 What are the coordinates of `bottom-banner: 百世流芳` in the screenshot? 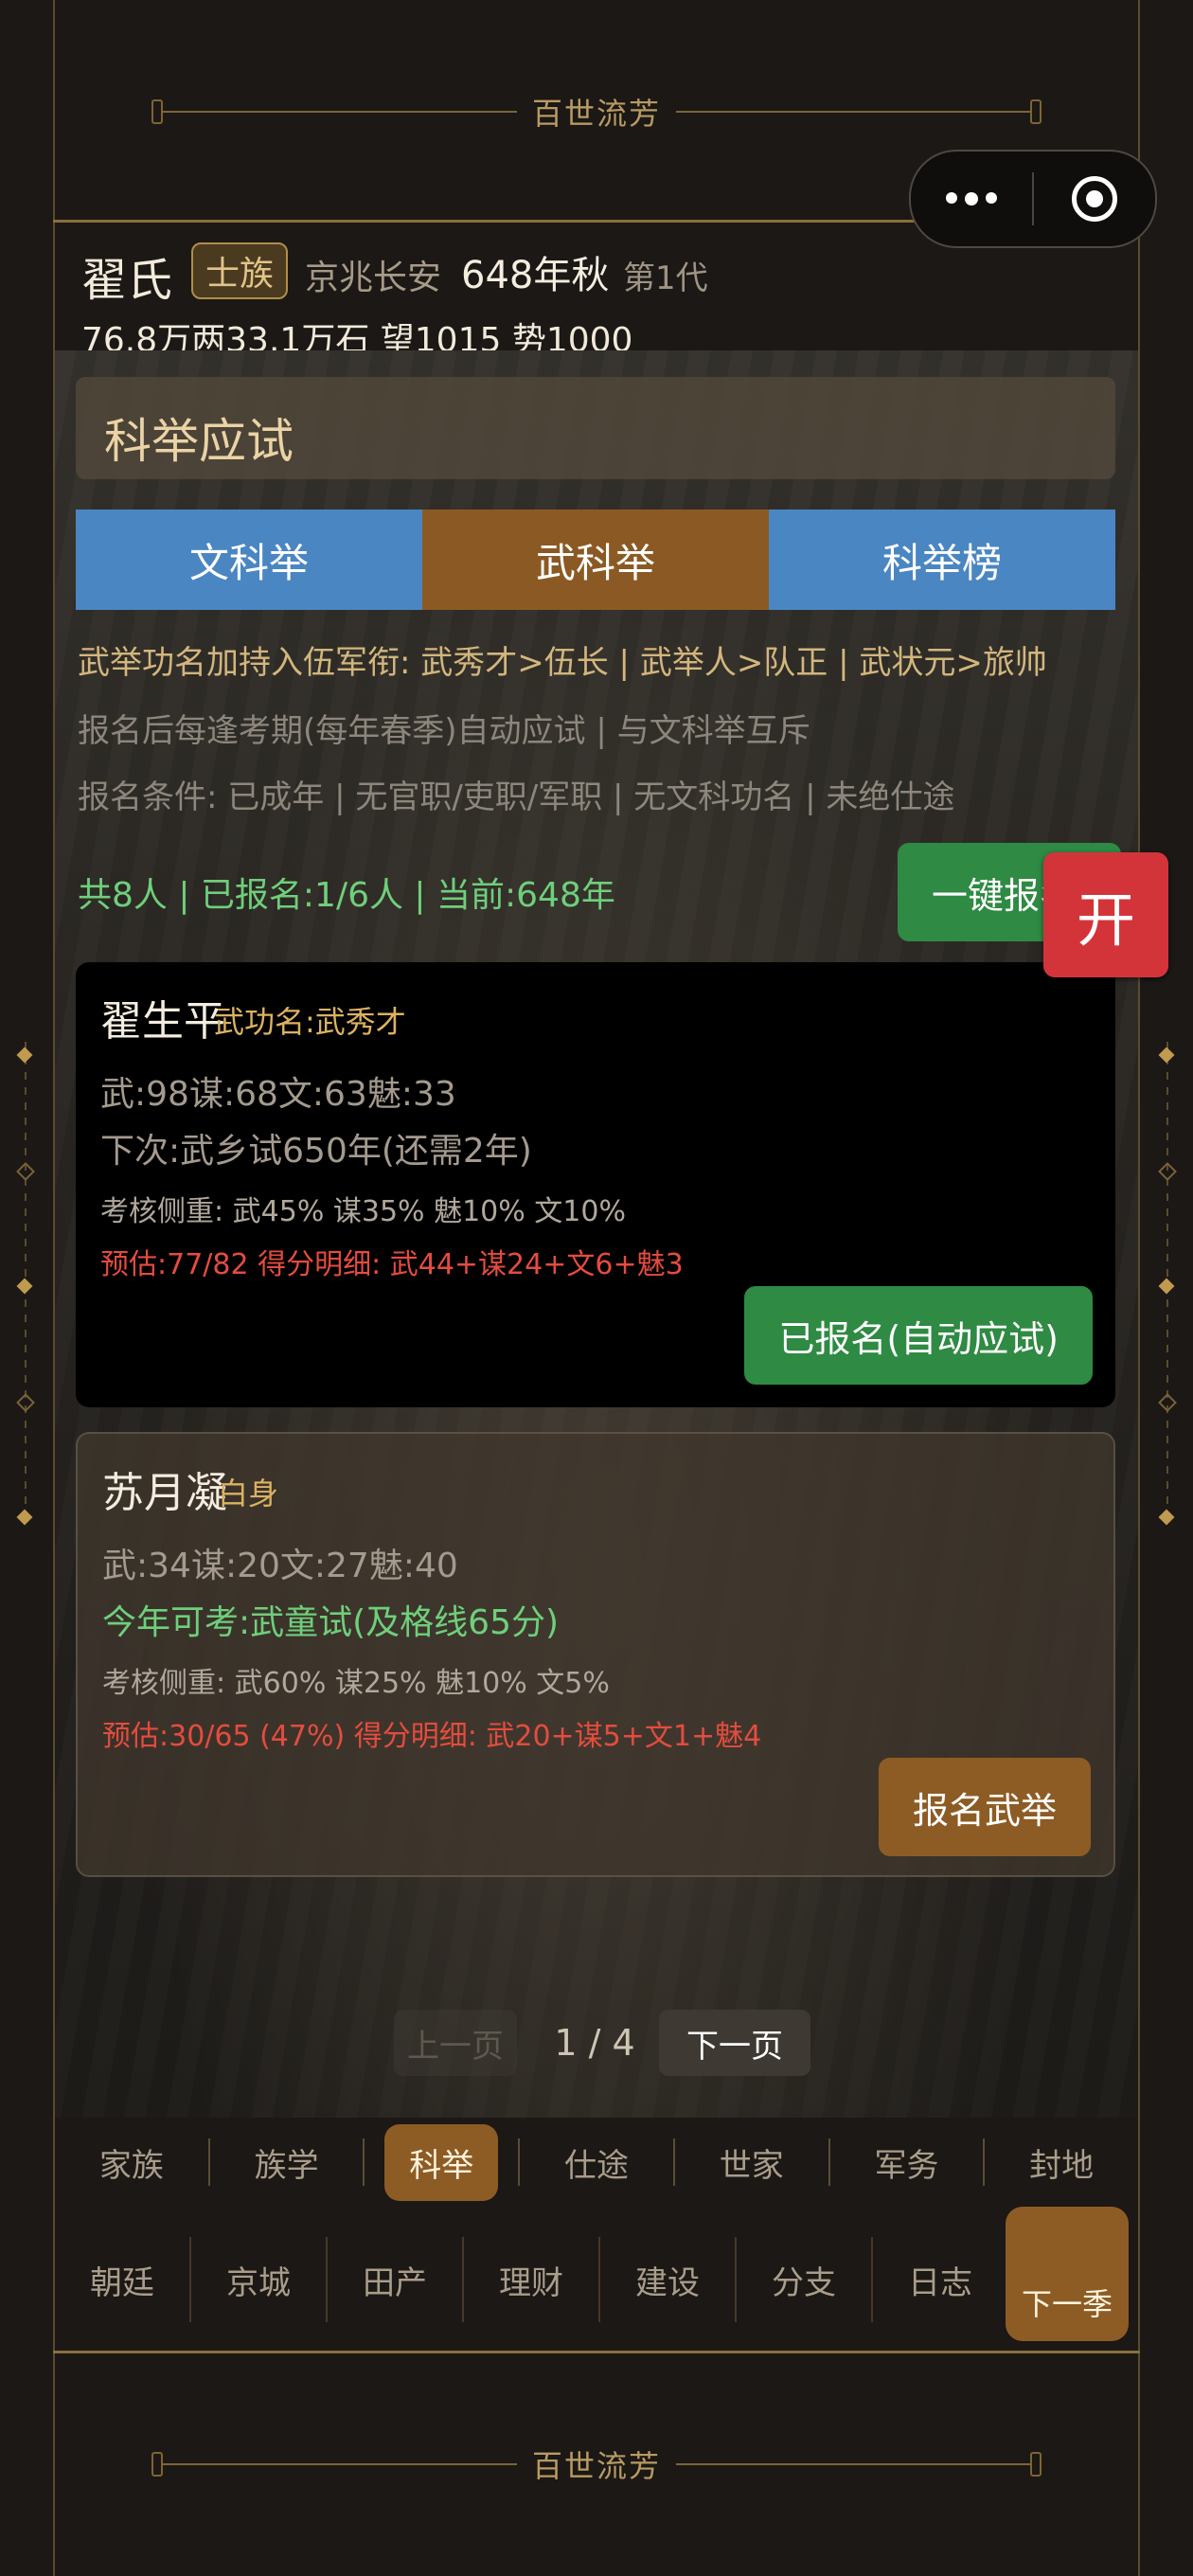 It's located at (596, 2464).